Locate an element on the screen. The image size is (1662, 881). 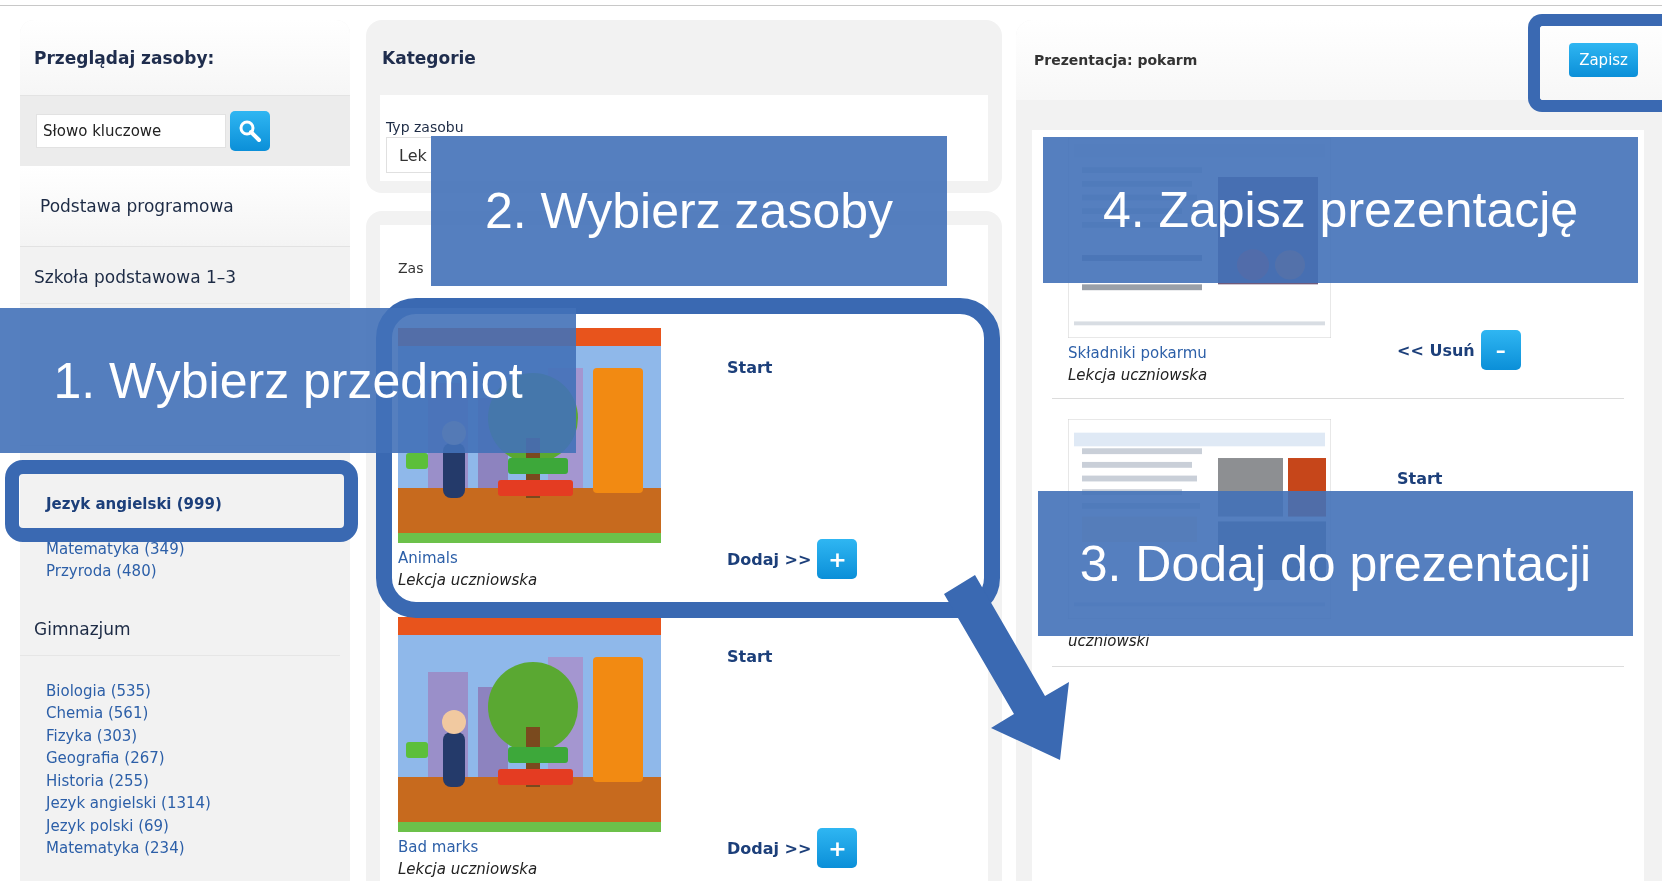
subject-link: Geografia (267) is located at coordinates (105, 758).